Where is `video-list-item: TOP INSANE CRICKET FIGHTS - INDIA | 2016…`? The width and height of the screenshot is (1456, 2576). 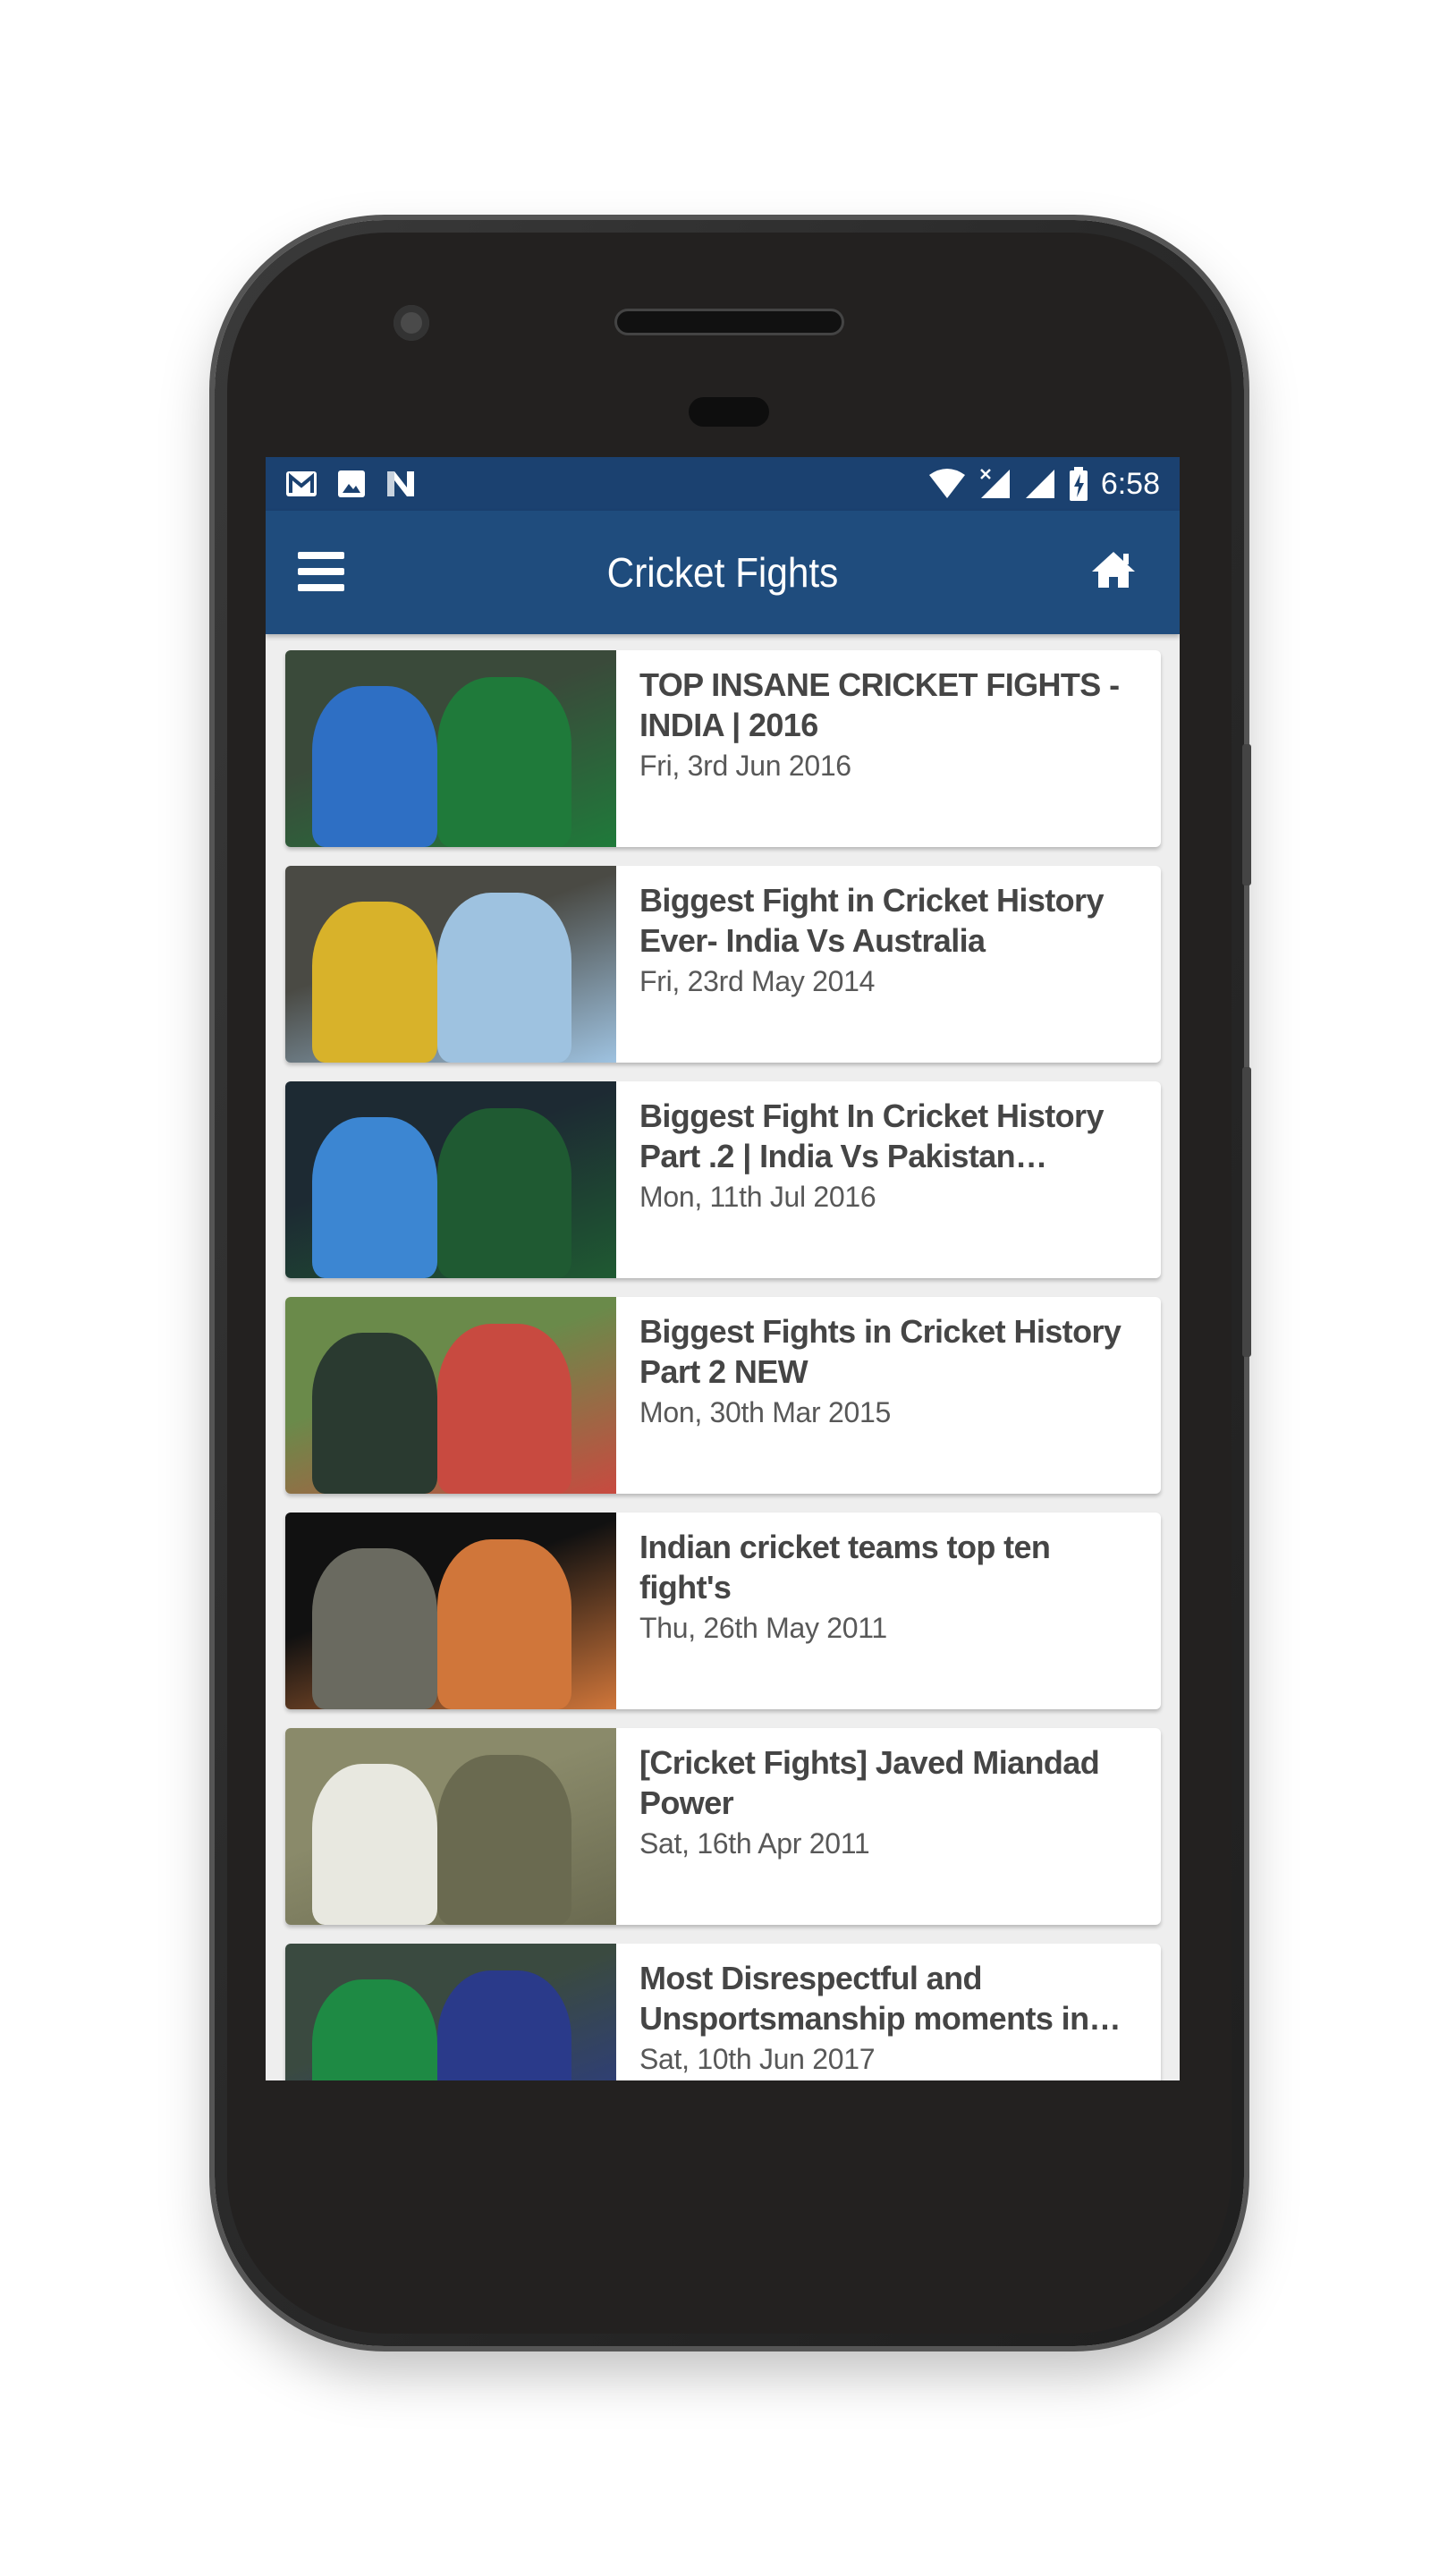
video-list-item: TOP INSANE CRICKET FIGHTS - INDIA | 2016… is located at coordinates (723, 748).